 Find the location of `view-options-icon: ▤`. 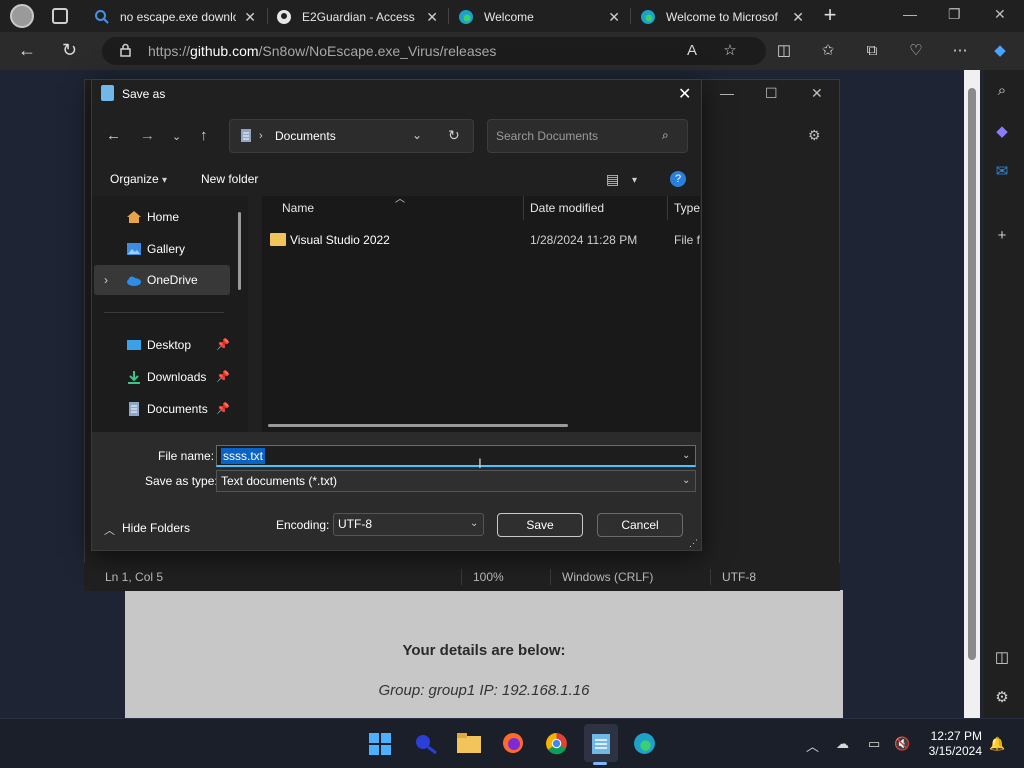

view-options-icon: ▤ is located at coordinates (612, 179).